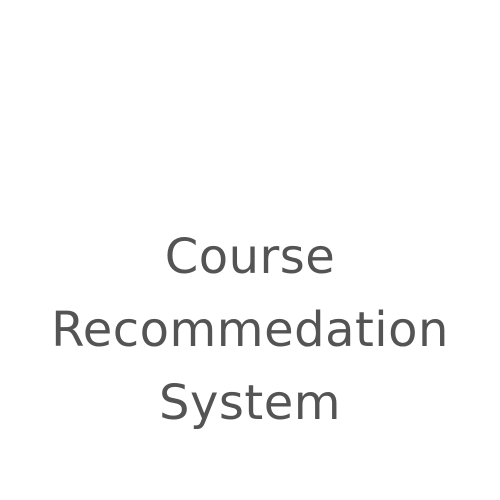 This screenshot has height=500, width=500. Describe the element at coordinates (250, 403) in the screenshot. I see `title-line-3: System` at that location.